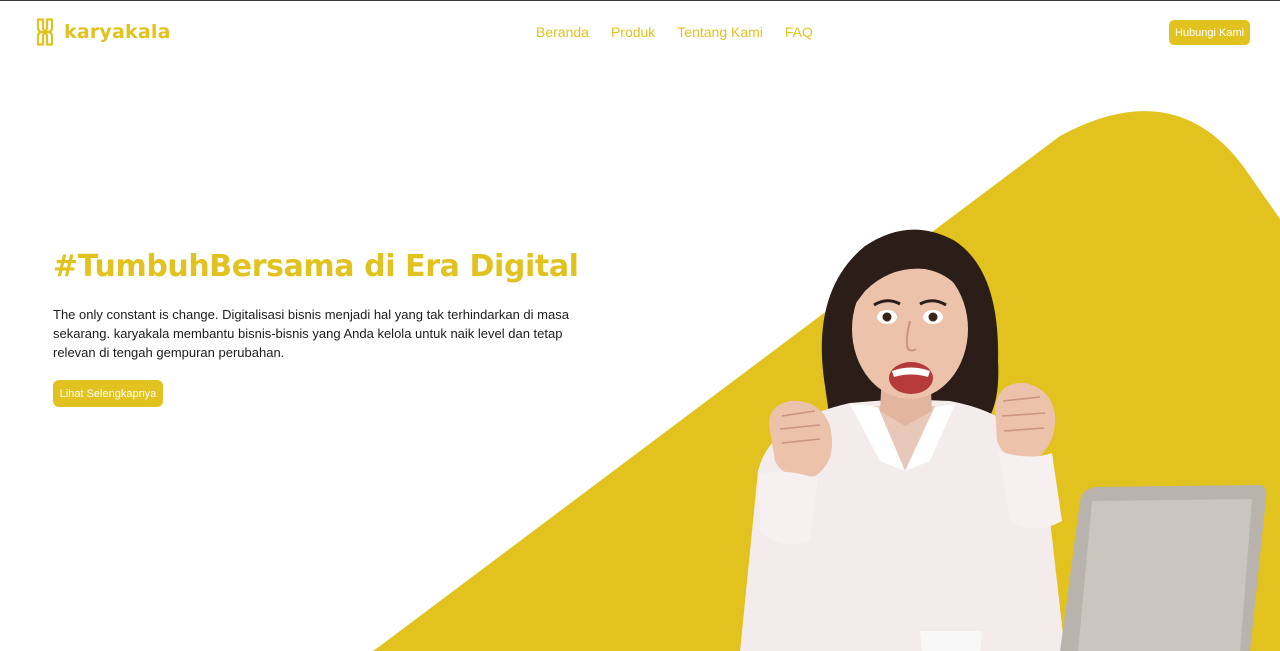 The image size is (1280, 651). Describe the element at coordinates (108, 393) in the screenshot. I see `learn-more-button: Lihat Selengkapnya` at that location.